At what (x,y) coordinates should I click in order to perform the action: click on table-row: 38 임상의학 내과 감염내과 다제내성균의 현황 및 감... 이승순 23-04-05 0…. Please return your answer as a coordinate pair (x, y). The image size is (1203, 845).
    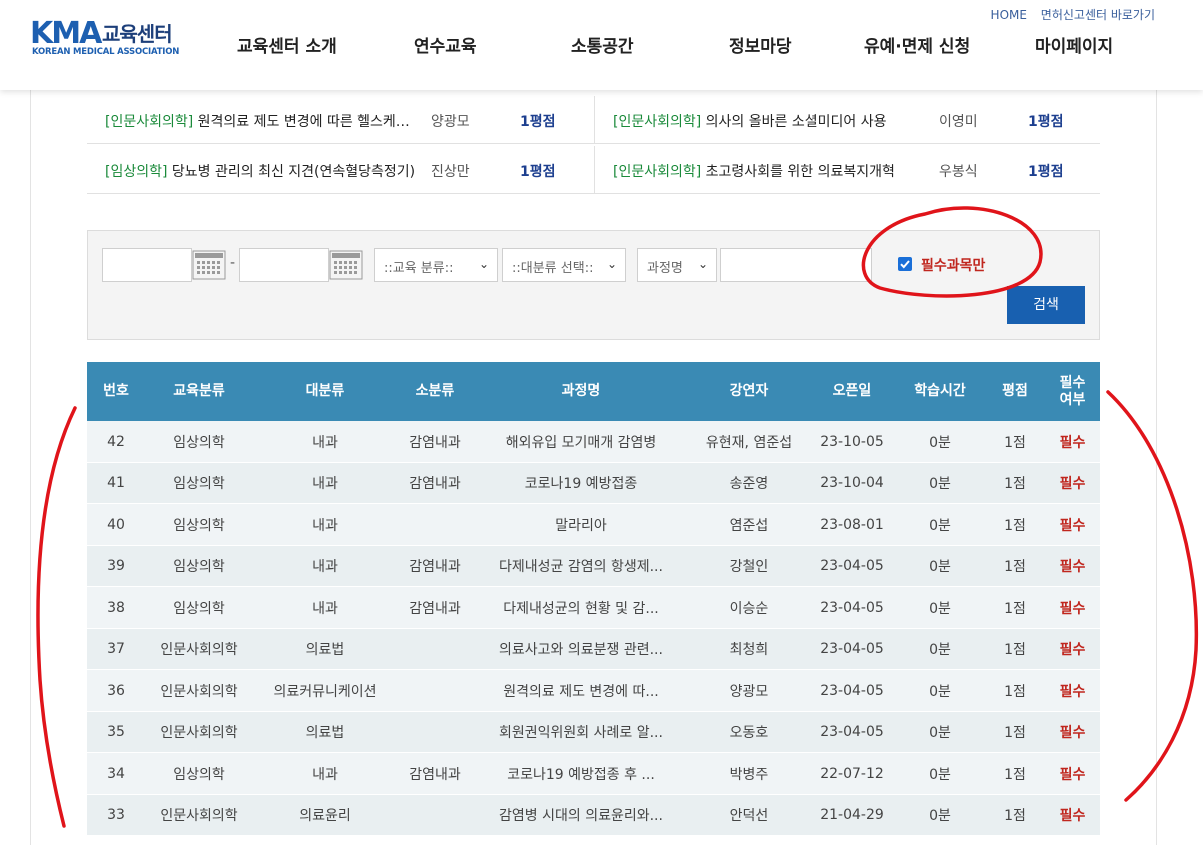
    Looking at the image, I should click on (593, 608).